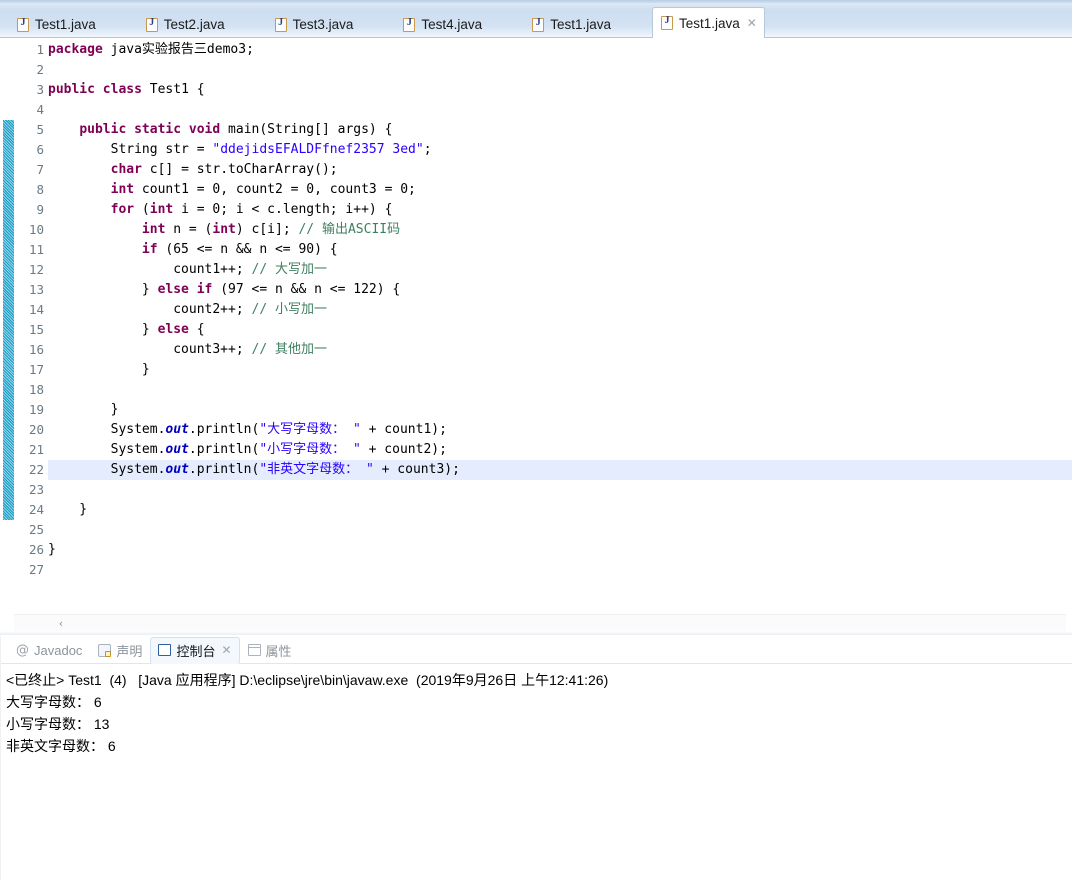 The height and width of the screenshot is (880, 1072). I want to click on console-line: 非英文字母数： 6, so click(61, 746).